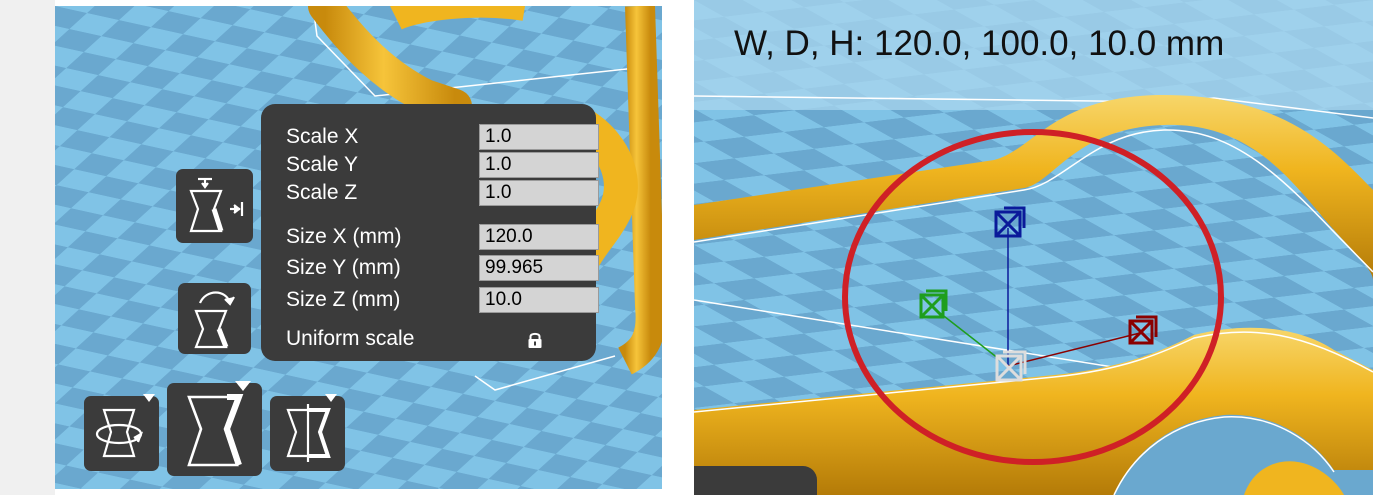 This screenshot has width=1373, height=495. I want to click on mirror-icon, so click(308, 433).